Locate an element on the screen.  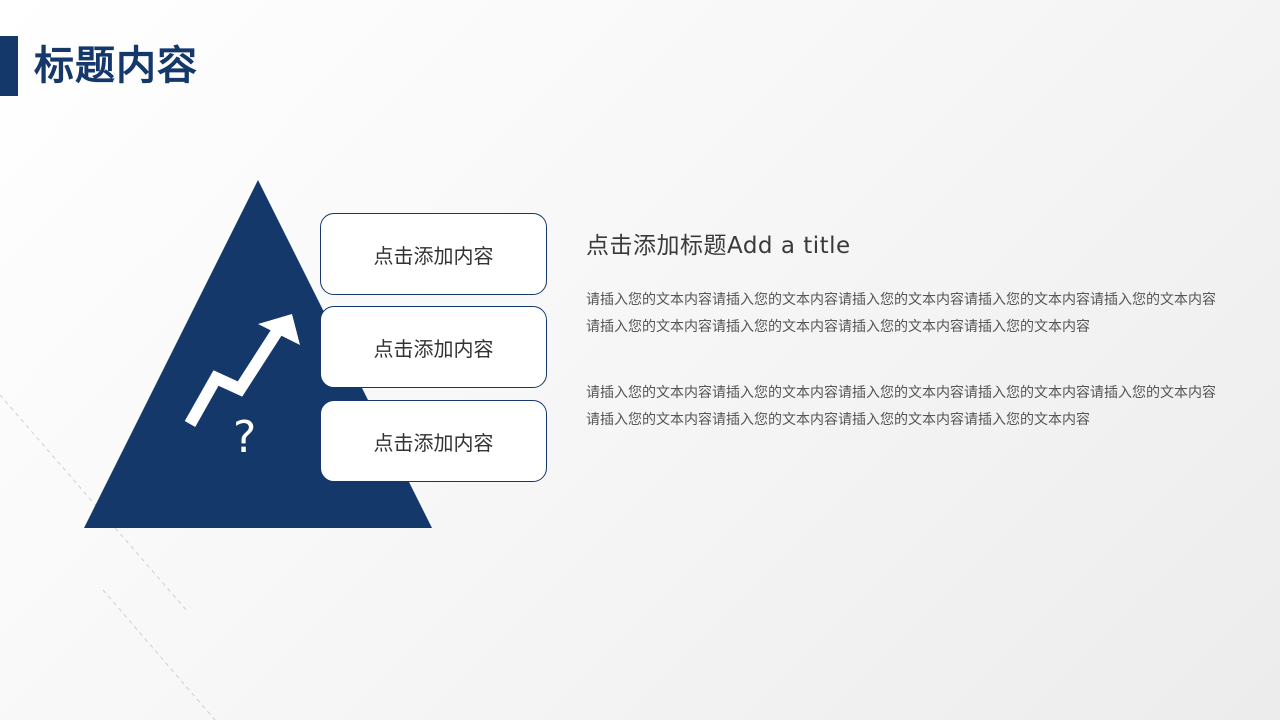
item-box-2-label: 点击添加内容 is located at coordinates (433, 348).